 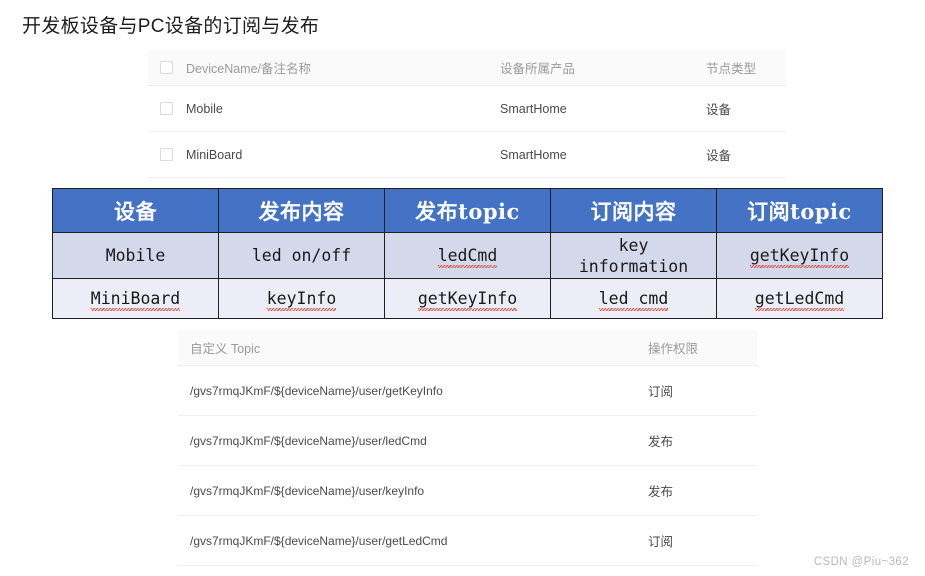 I want to click on cell-topic-path: /gvs7rmqJKmF/${deviceName}/user/keyInfo, so click(x=307, y=490).